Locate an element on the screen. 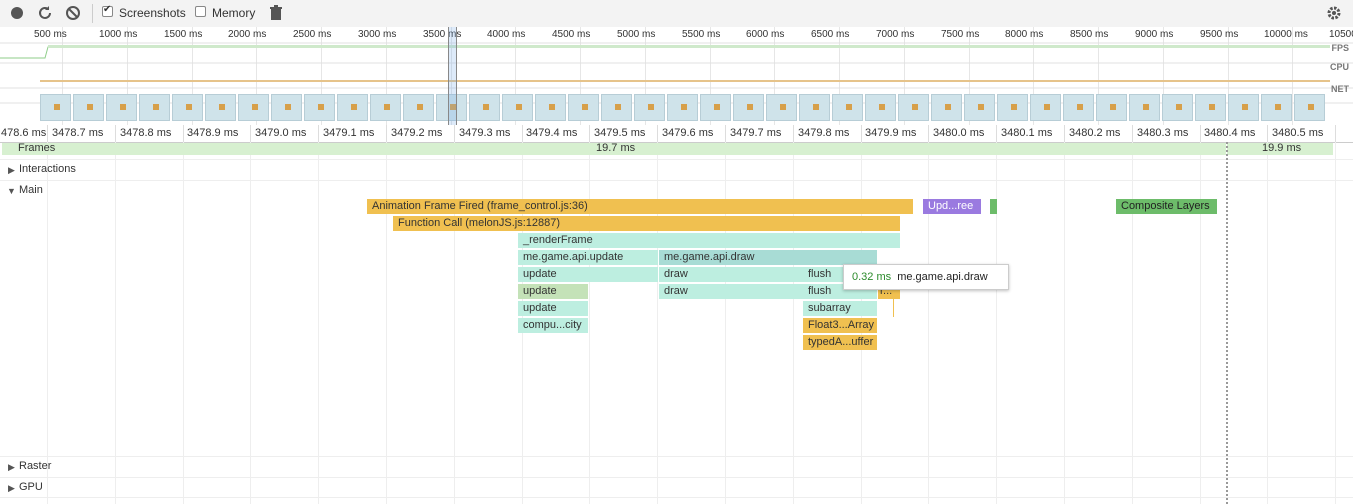 The height and width of the screenshot is (504, 1353). event-float32array: Float3...Array is located at coordinates (840, 325).